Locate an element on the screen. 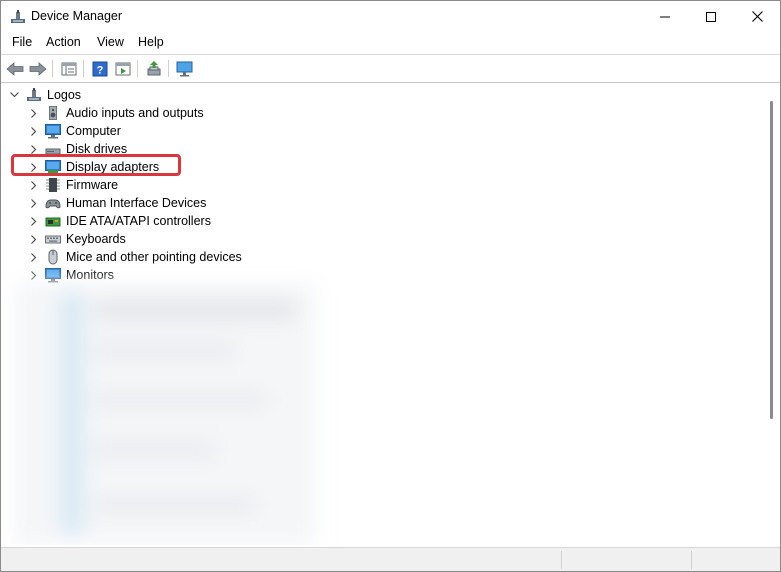 This screenshot has height=572, width=781. help-icon: ? is located at coordinates (99, 68).